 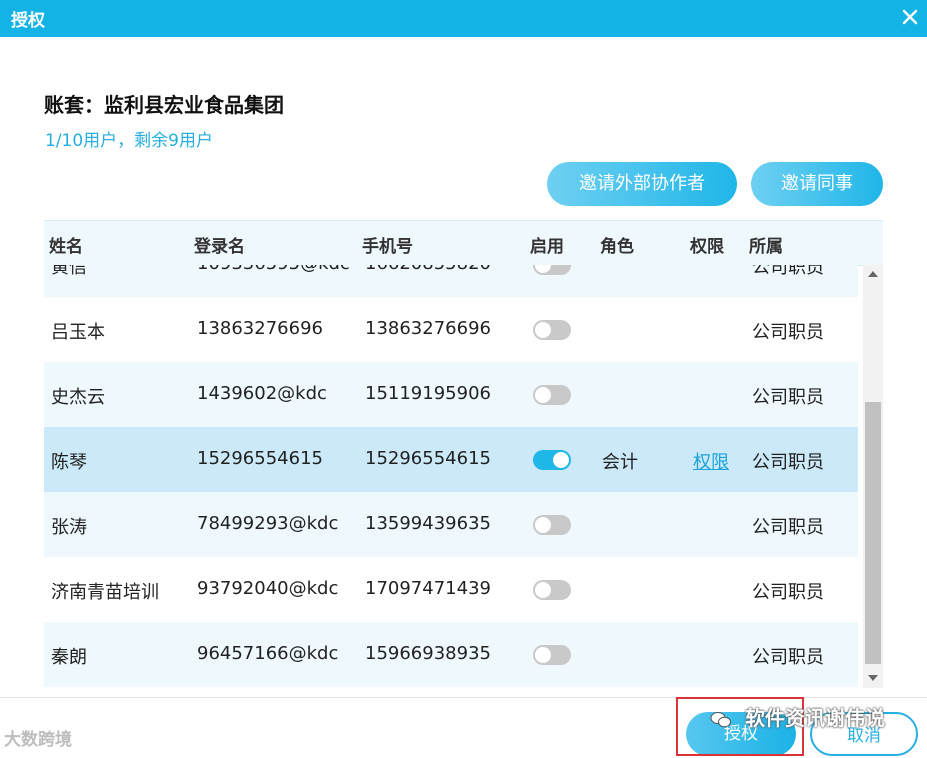 I want to click on scroll-thumb, so click(x=873, y=533).